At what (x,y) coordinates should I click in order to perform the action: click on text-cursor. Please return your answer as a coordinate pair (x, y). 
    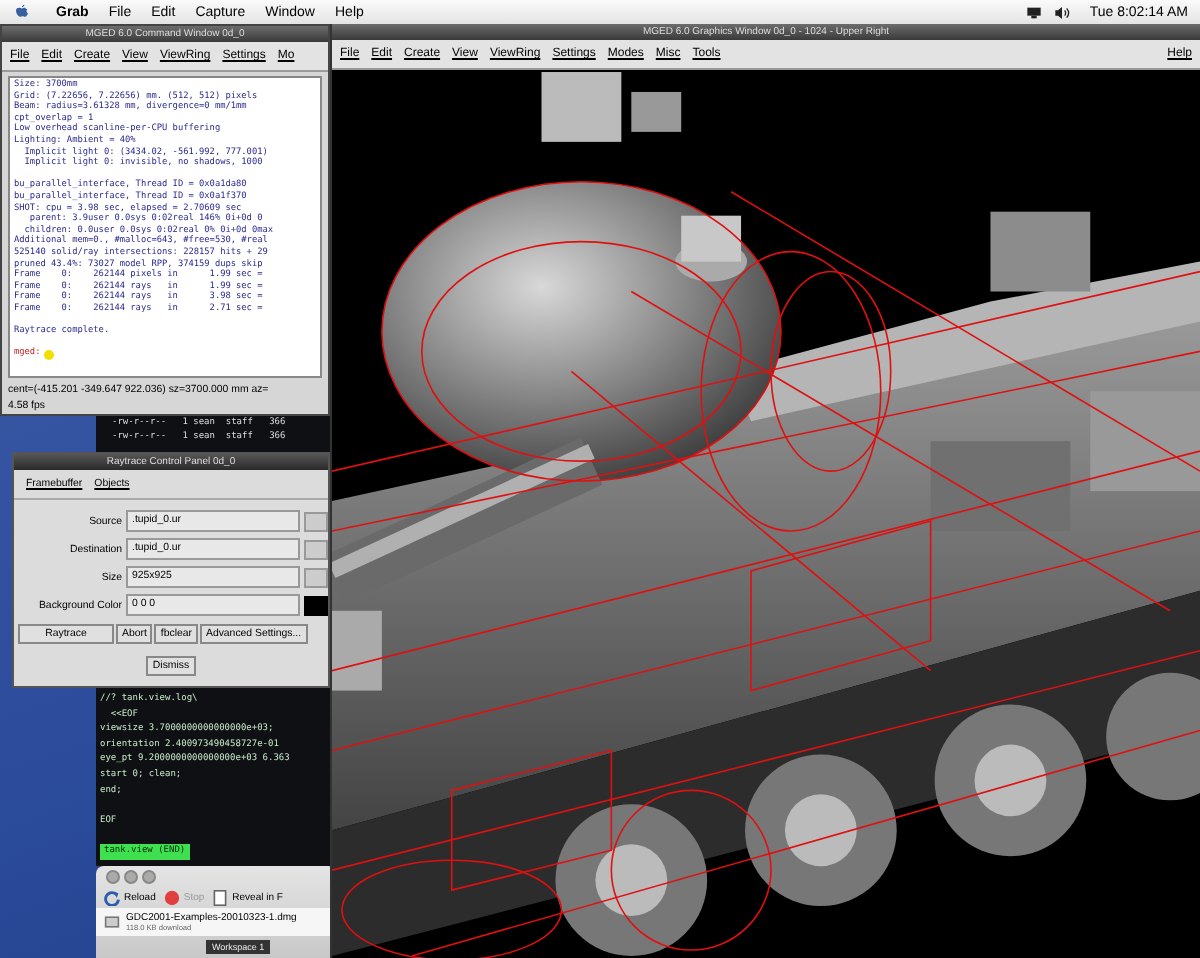
    Looking at the image, I should click on (49, 354).